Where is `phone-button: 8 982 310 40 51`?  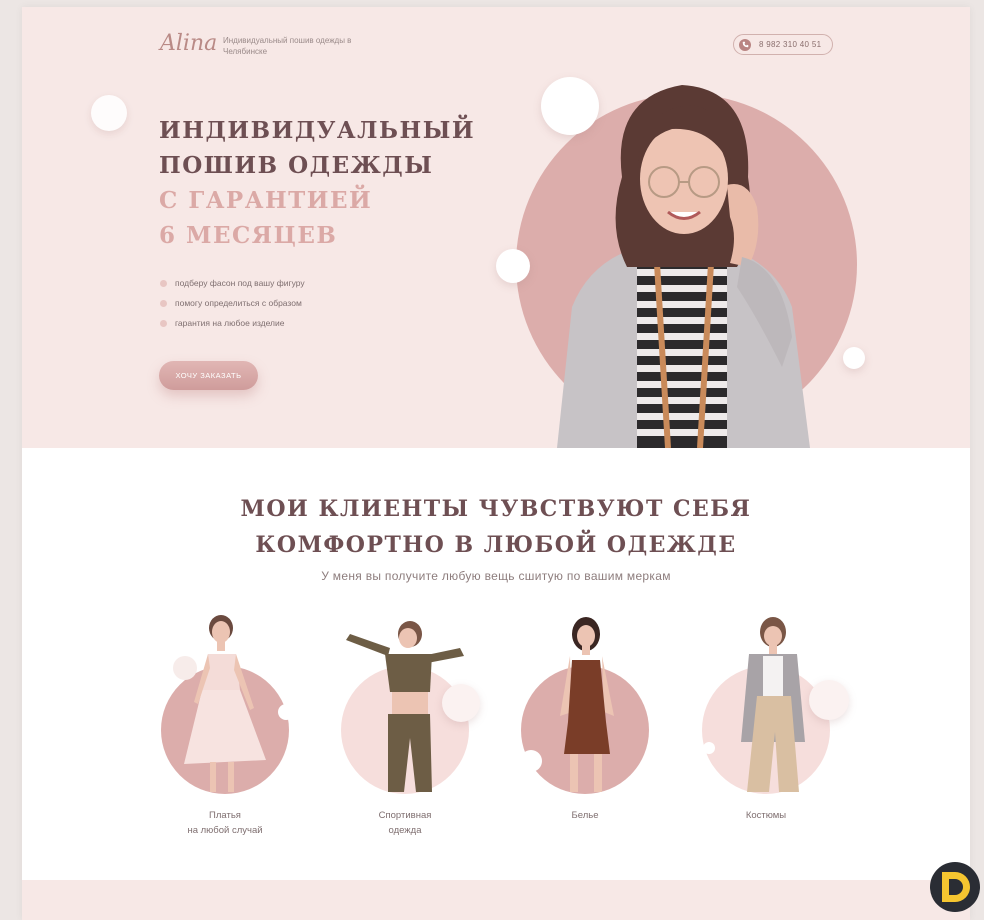 phone-button: 8 982 310 40 51 is located at coordinates (783, 44).